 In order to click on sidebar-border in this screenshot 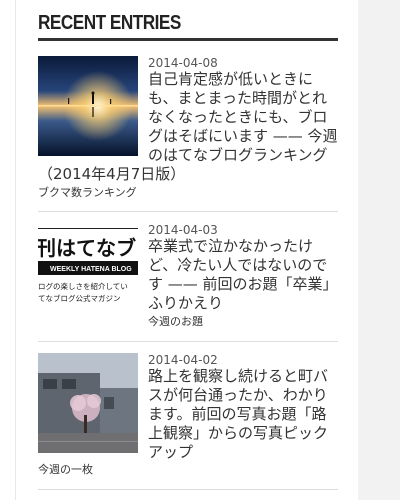, I will do `click(15, 250)`.